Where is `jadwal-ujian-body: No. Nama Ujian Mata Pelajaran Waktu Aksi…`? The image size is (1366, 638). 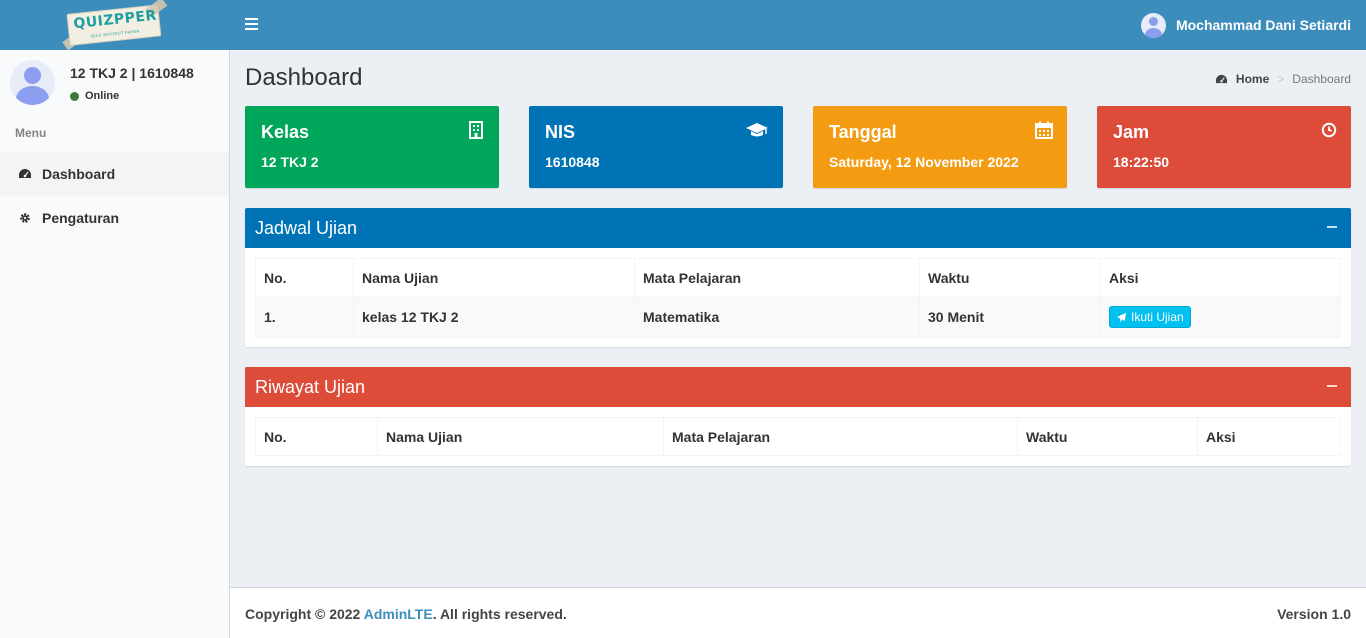 jadwal-ujian-body: No. Nama Ujian Mata Pelajaran Waktu Aksi… is located at coordinates (798, 298).